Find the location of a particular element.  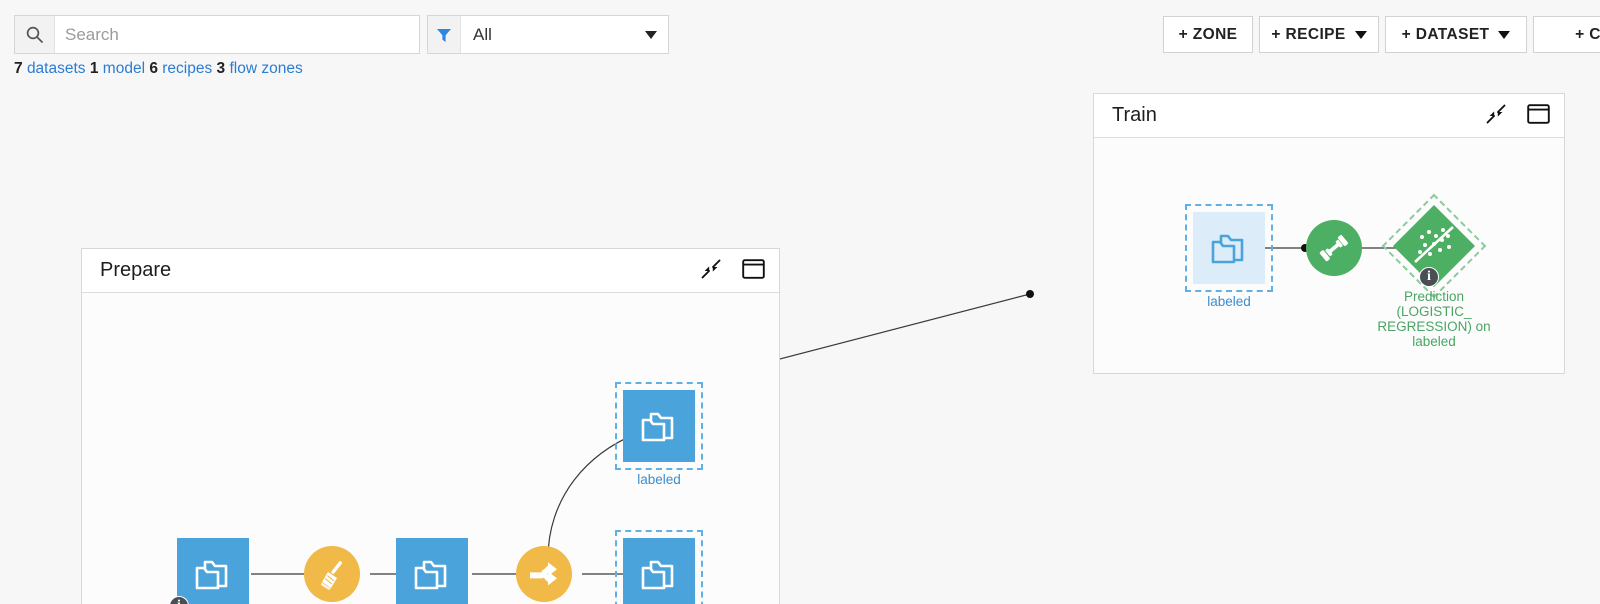

split-icon is located at coordinates (544, 574).